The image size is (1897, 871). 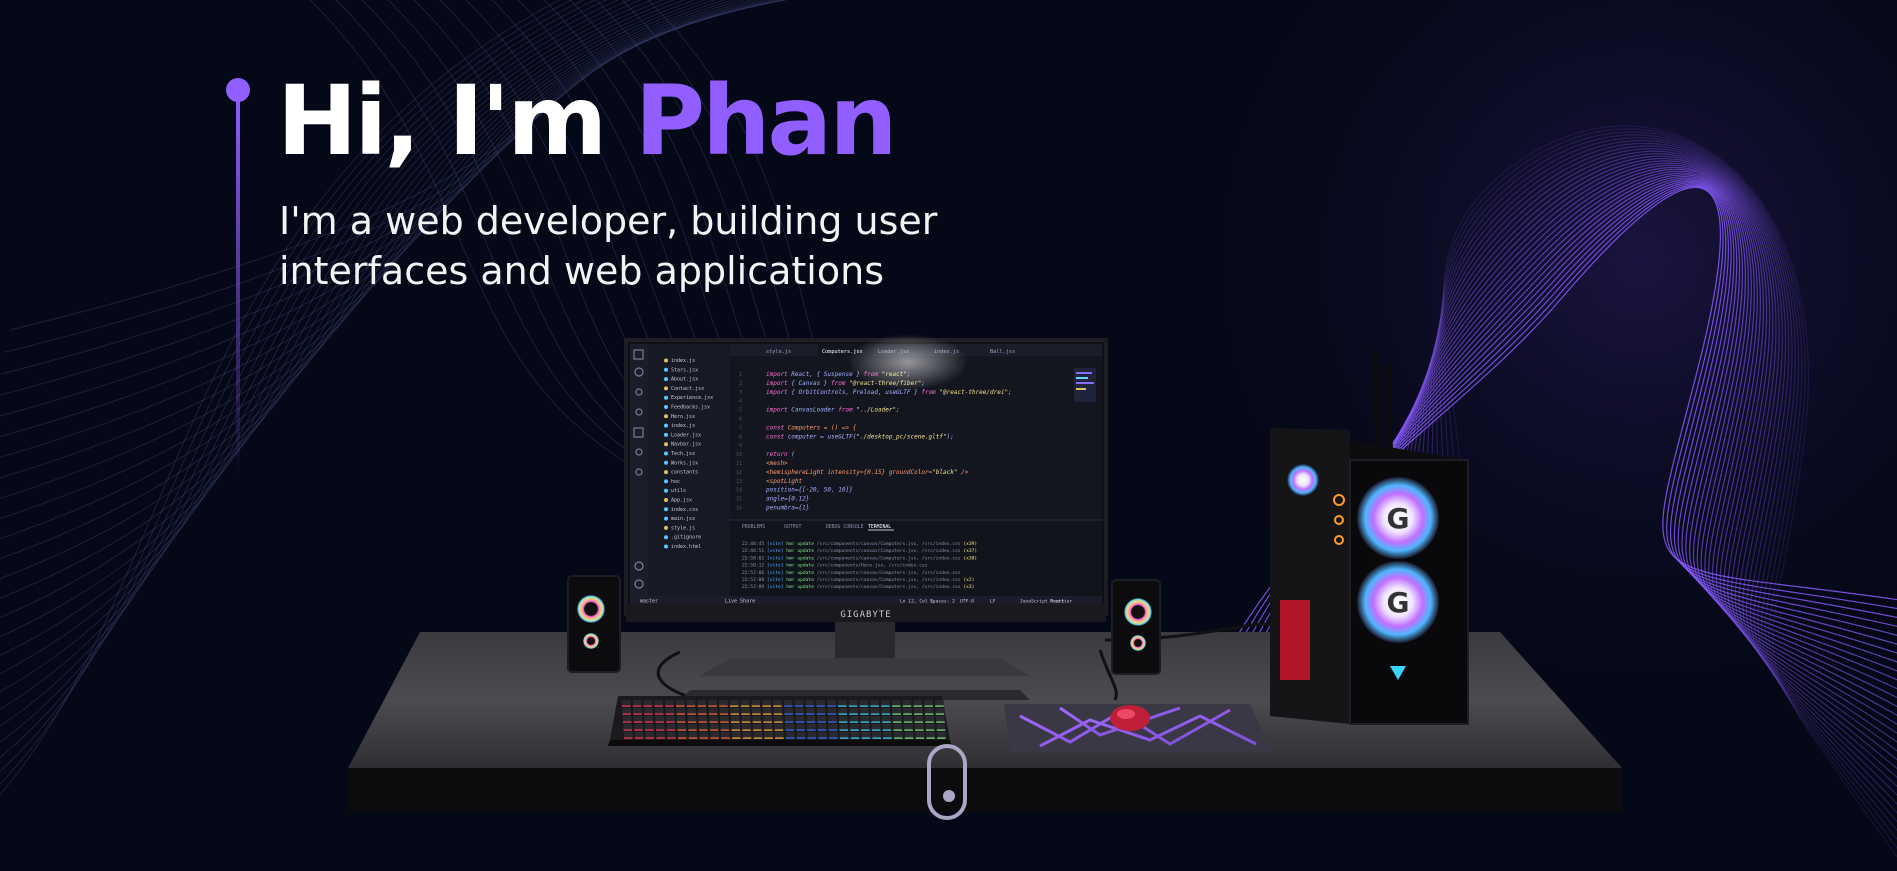 What do you see at coordinates (686, 445) in the screenshot?
I see `explorer-file-item: Navbar.jsx` at bounding box center [686, 445].